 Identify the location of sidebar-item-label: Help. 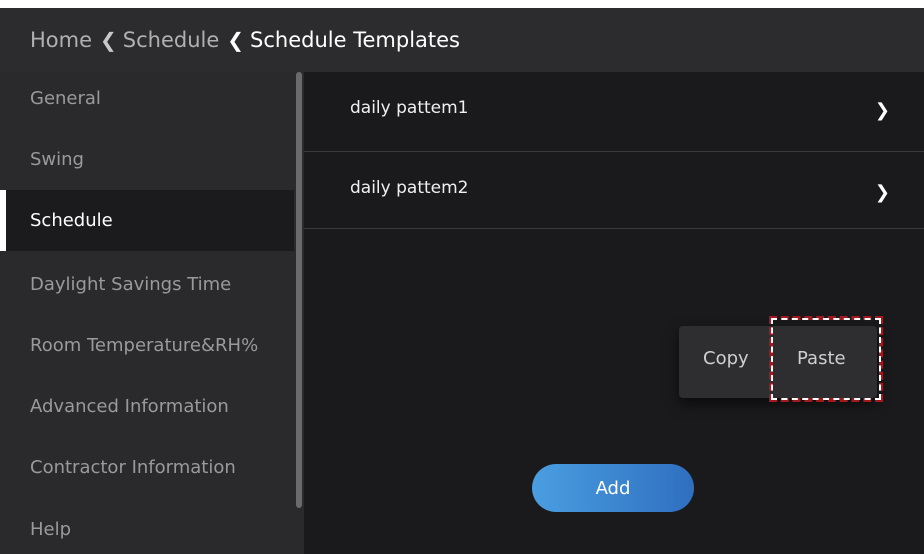
(51, 529).